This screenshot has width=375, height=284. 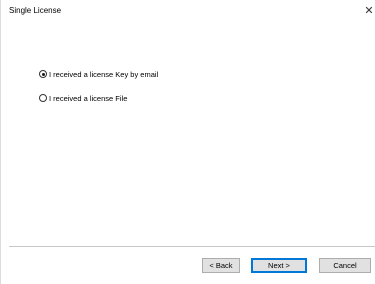 I want to click on option-license-key-label: I received a license Key by email, so click(x=104, y=74).